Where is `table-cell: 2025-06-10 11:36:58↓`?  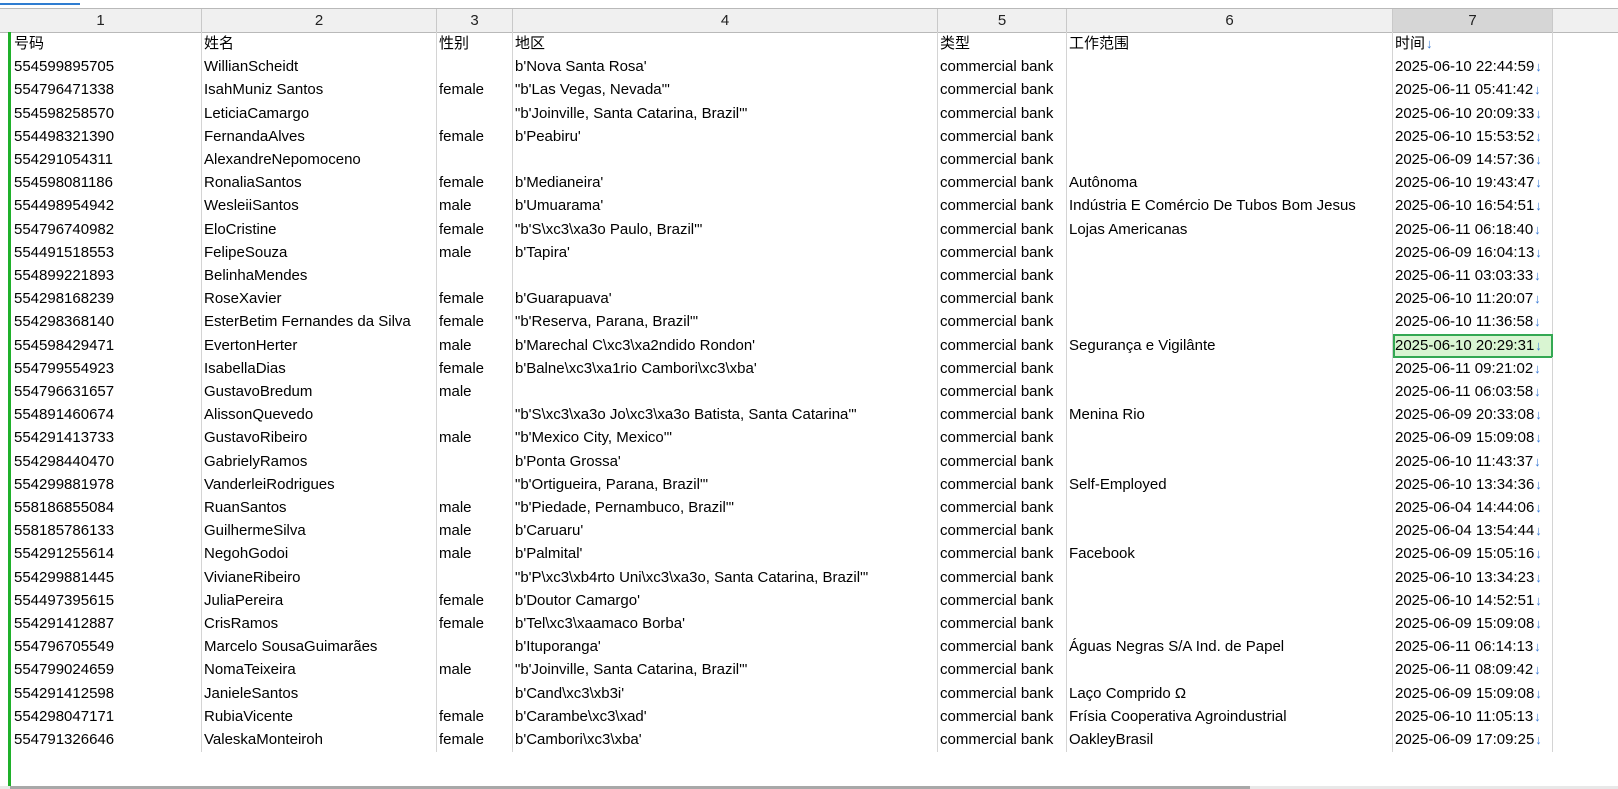
table-cell: 2025-06-10 11:36:58↓ is located at coordinates (1473, 322).